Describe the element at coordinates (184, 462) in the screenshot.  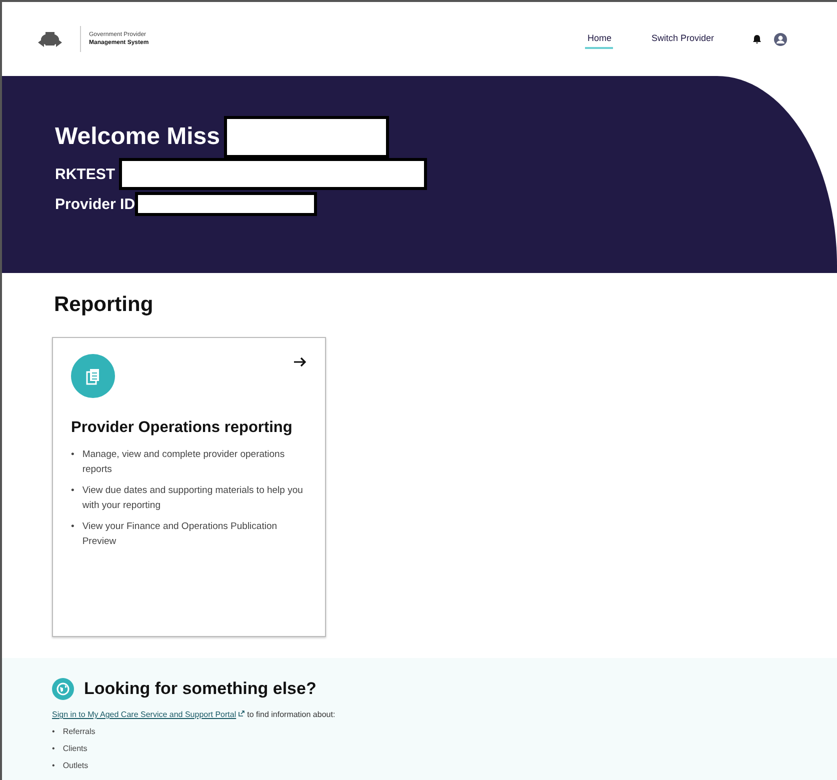
I see `list-item: Manage, view and complete provider operations reports` at that location.